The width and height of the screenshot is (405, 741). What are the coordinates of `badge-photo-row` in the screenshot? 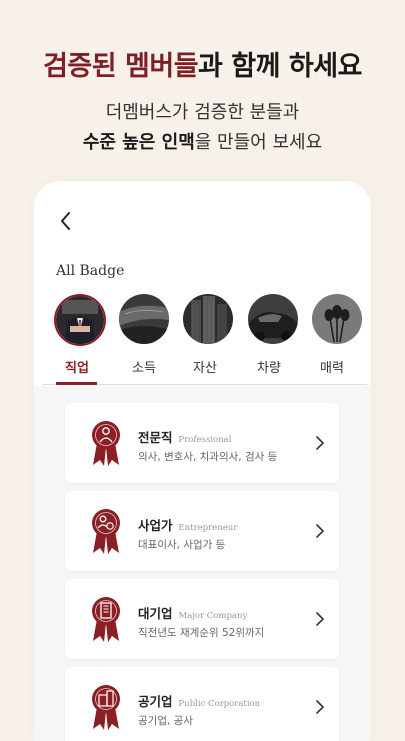 It's located at (209, 321).